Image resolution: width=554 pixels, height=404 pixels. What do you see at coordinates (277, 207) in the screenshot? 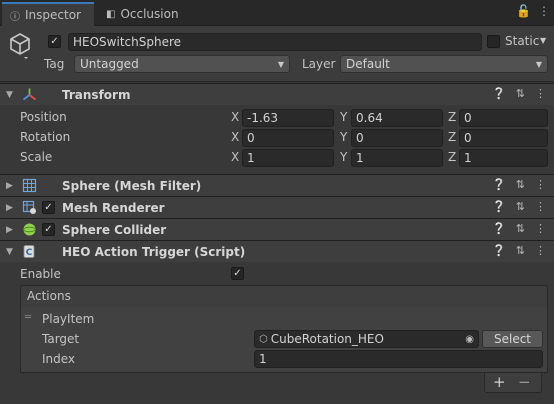
I see `mesh-renderer-header: ▶ ✓ Mesh Renderer ❔ ⇅ ⋮` at bounding box center [277, 207].